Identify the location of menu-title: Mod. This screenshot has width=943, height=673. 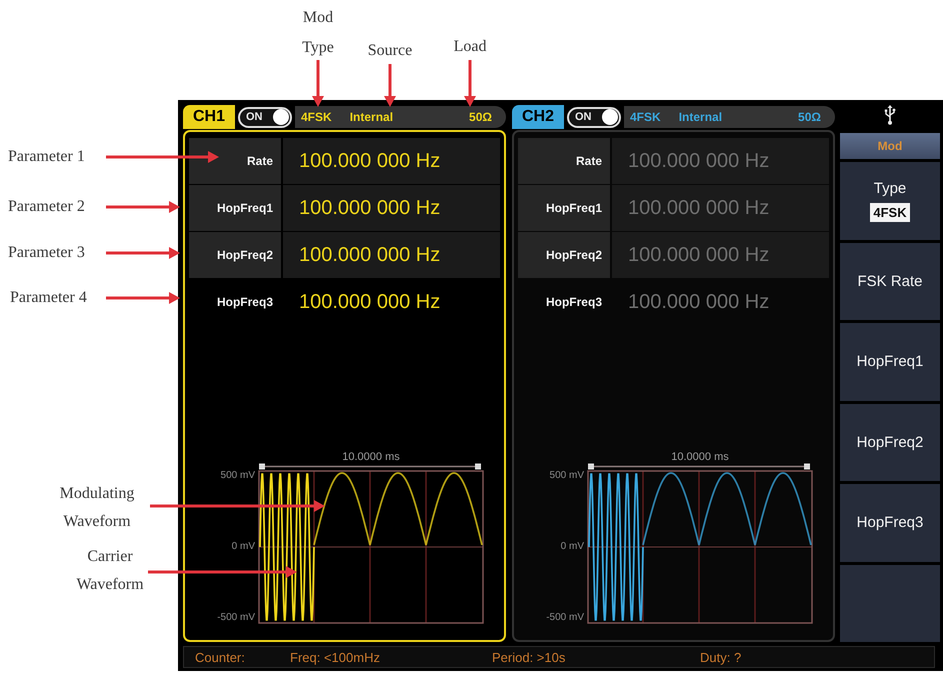
(890, 146).